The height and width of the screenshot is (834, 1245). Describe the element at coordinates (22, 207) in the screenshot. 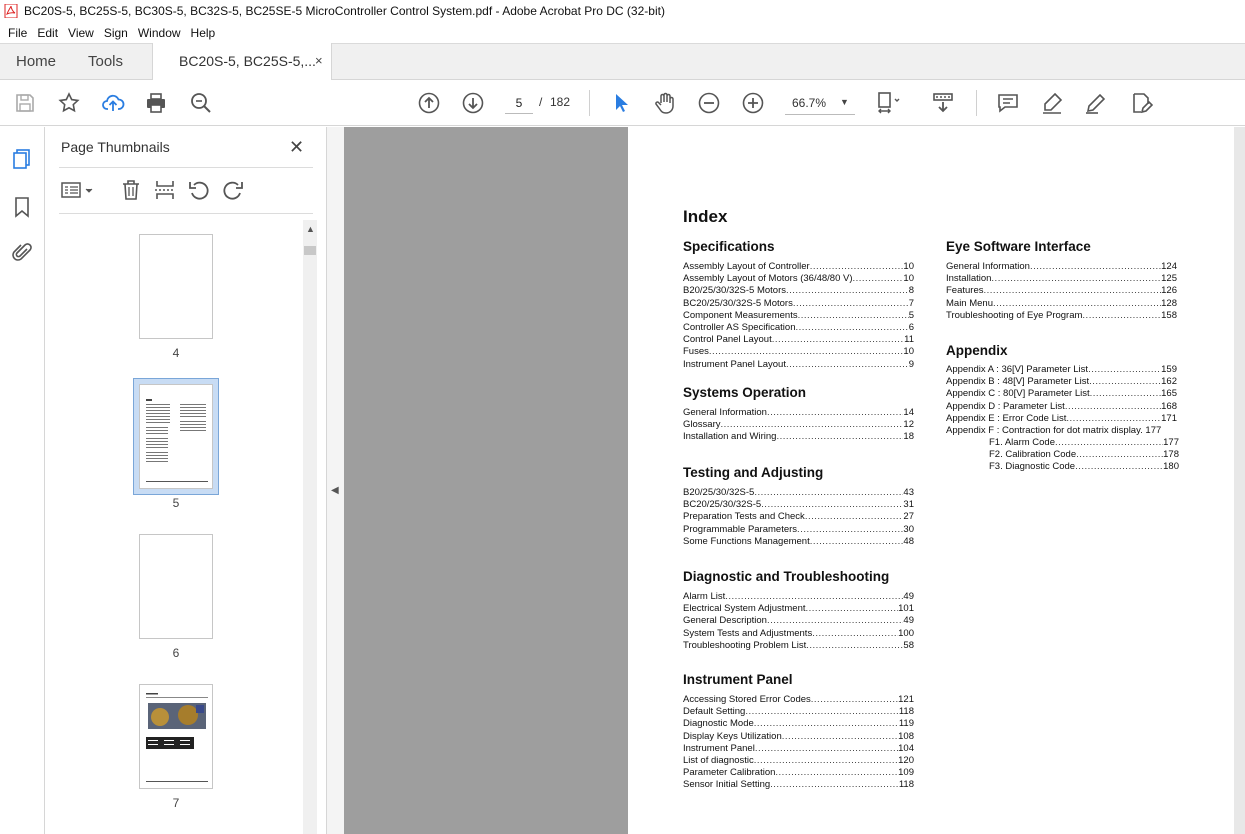

I see `bookmarks-icon` at that location.